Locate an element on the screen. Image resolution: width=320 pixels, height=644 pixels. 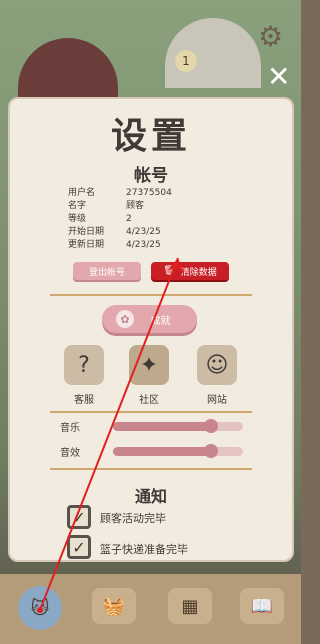
website-label: 网站 is located at coordinates (217, 400).